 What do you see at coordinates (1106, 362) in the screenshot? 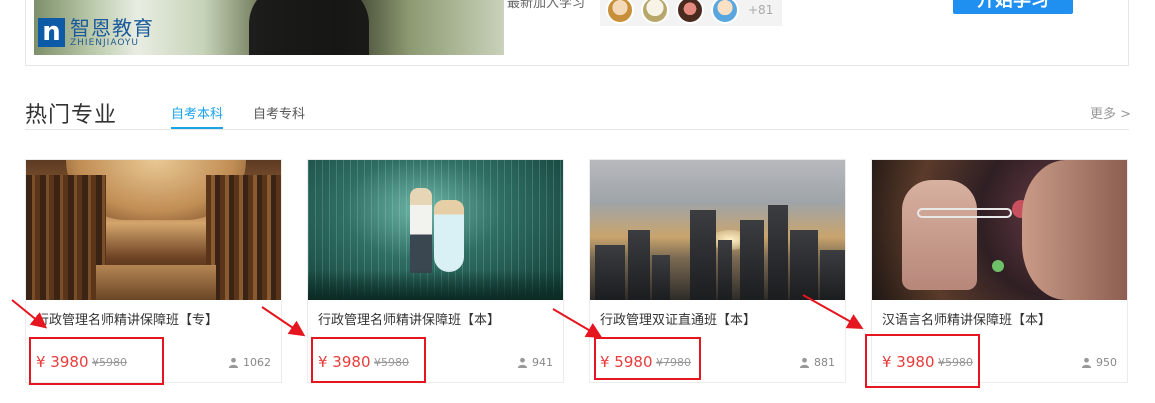
I see `student-count-value: 950` at bounding box center [1106, 362].